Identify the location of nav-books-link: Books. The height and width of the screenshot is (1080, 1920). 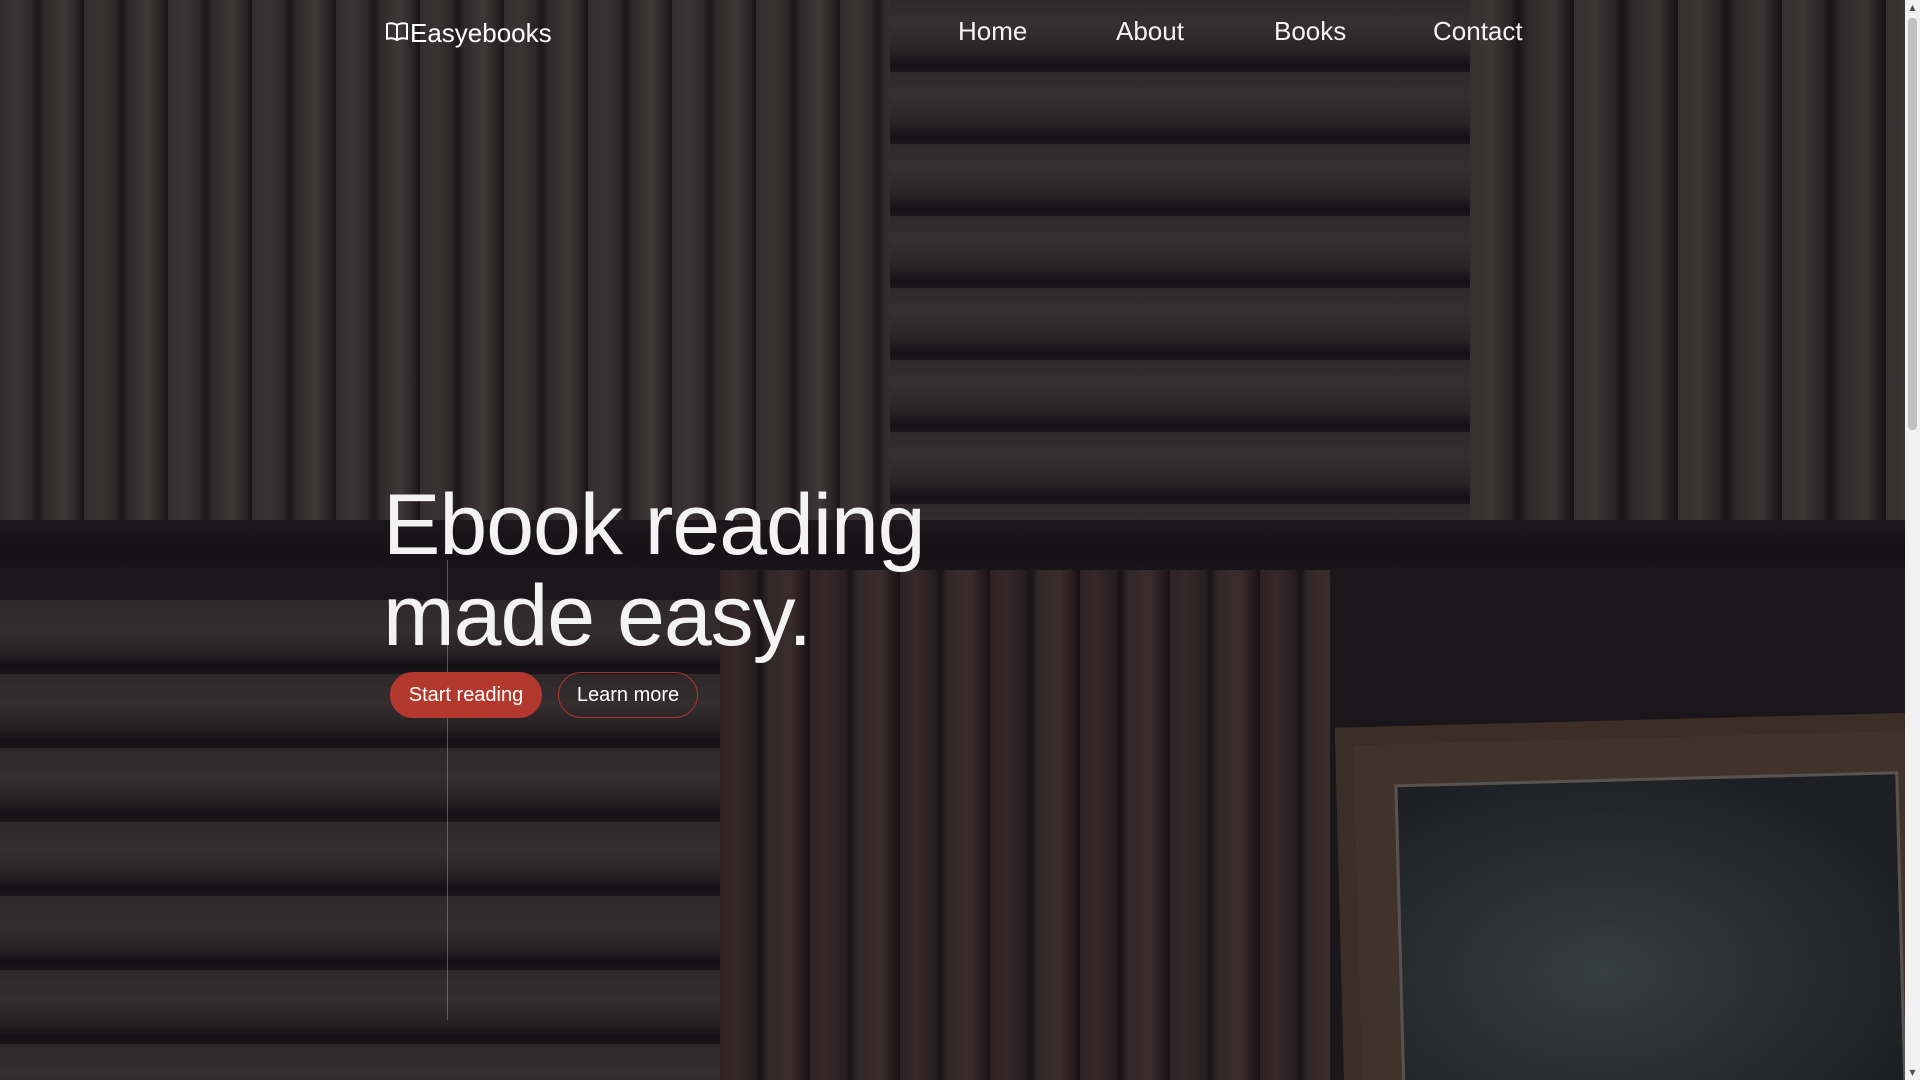
(1310, 31).